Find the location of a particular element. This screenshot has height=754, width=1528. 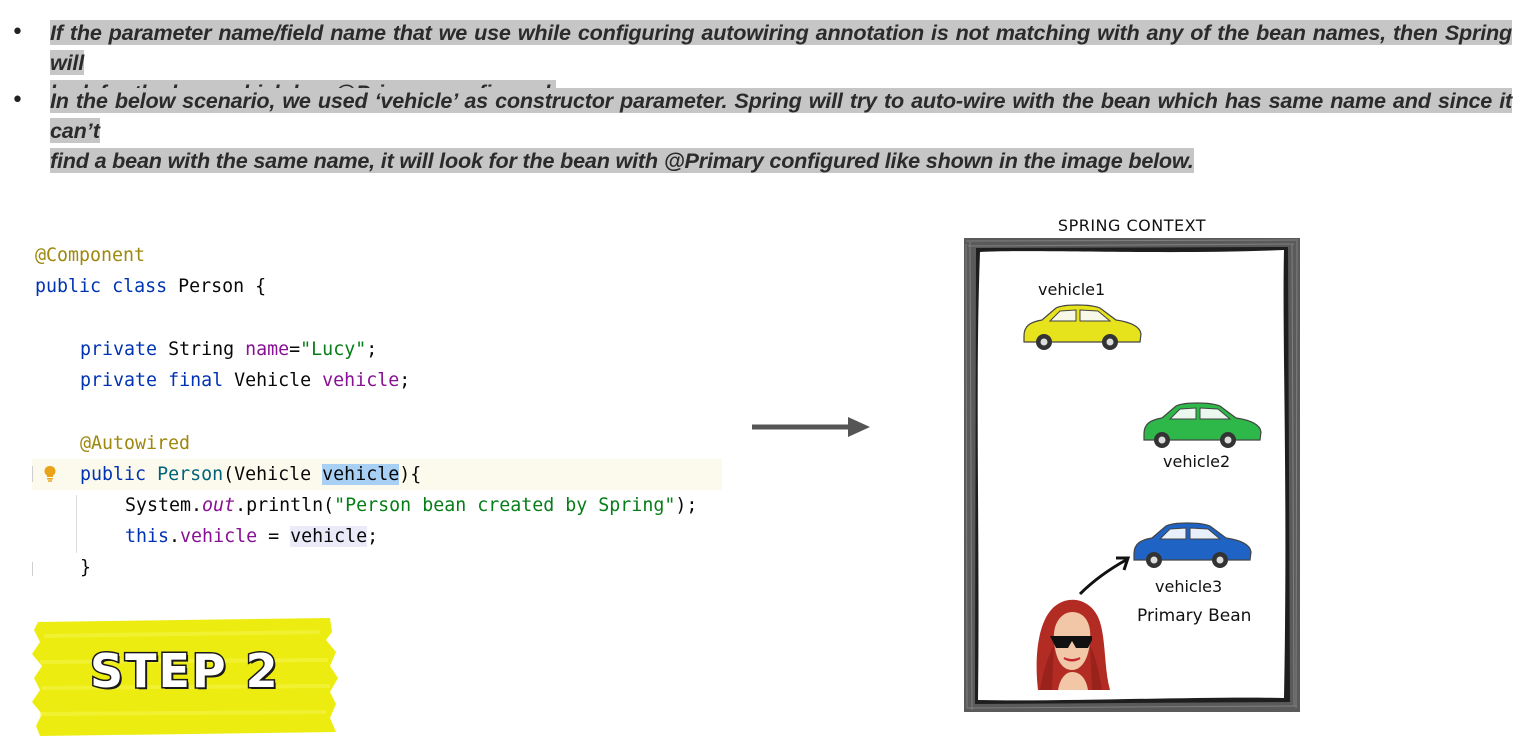

step-banner: STEP 2 is located at coordinates (185, 678).